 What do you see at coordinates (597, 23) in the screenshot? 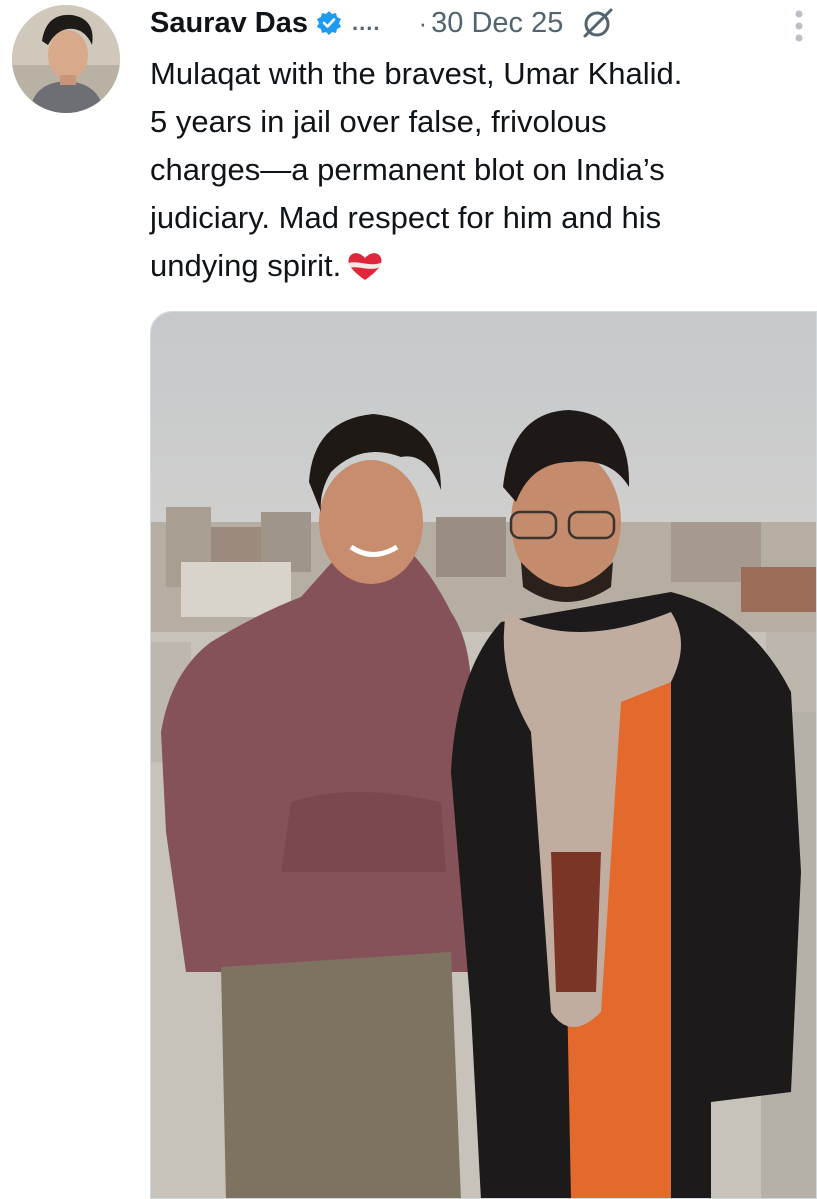
I see `grok-icon` at bounding box center [597, 23].